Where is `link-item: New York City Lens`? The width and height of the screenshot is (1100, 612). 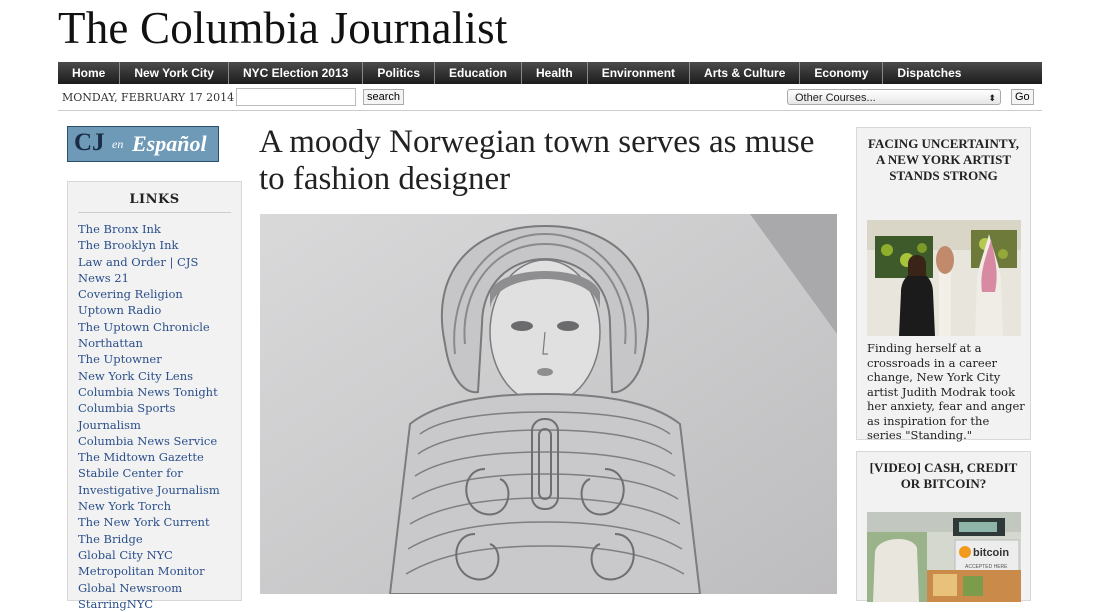
link-item: New York City Lens is located at coordinates (159, 376).